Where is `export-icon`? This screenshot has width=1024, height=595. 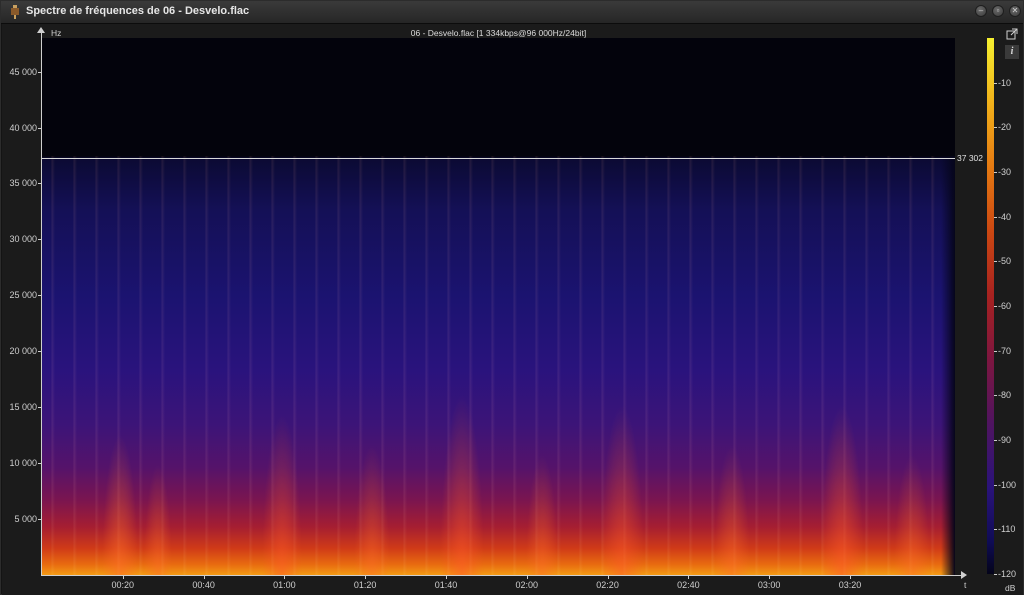
export-icon is located at coordinates (1012, 34).